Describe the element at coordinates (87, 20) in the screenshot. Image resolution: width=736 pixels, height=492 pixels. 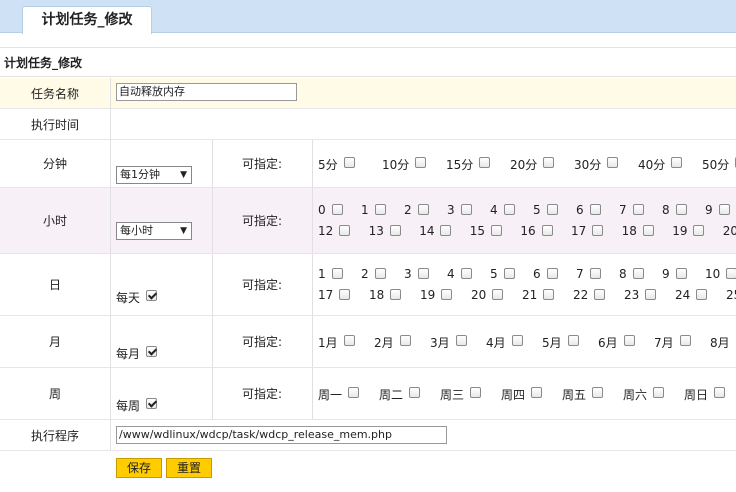
I see `tab-task-edit: 计划任务_修改` at that location.